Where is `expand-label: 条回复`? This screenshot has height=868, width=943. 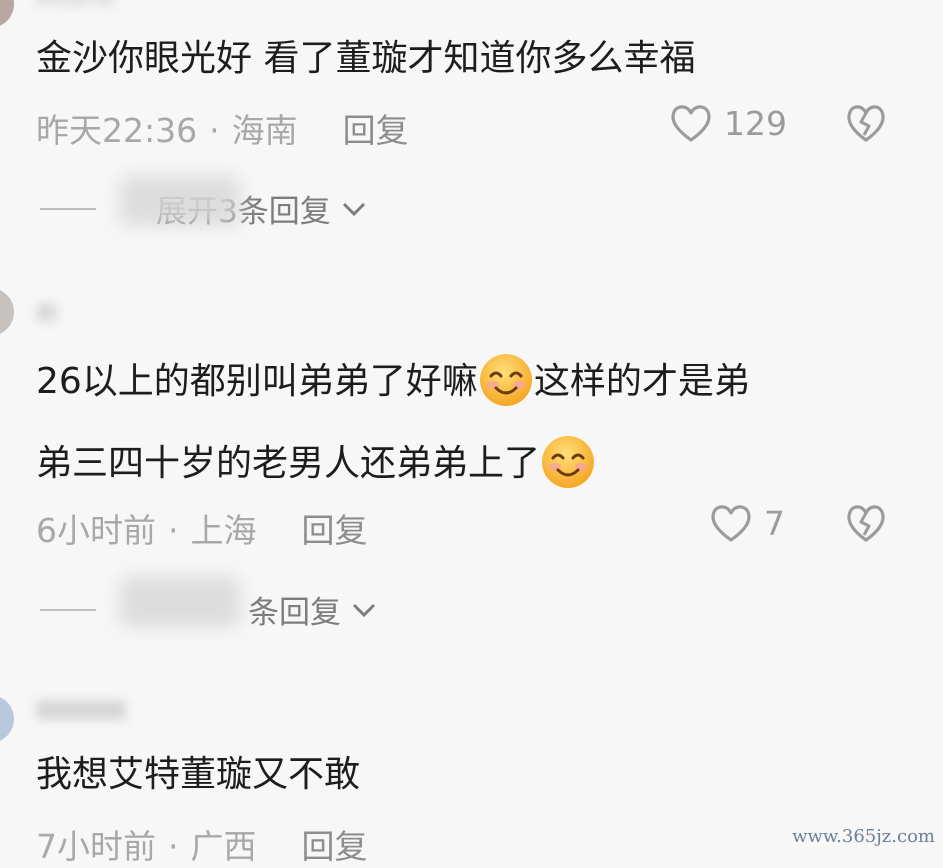
expand-label: 条回复 is located at coordinates (294, 613).